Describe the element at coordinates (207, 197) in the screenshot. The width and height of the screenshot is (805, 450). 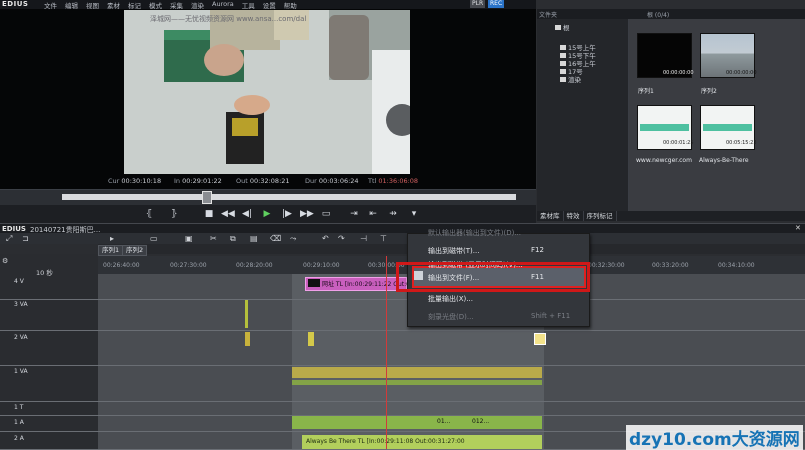
I see `scrub-handle` at that location.